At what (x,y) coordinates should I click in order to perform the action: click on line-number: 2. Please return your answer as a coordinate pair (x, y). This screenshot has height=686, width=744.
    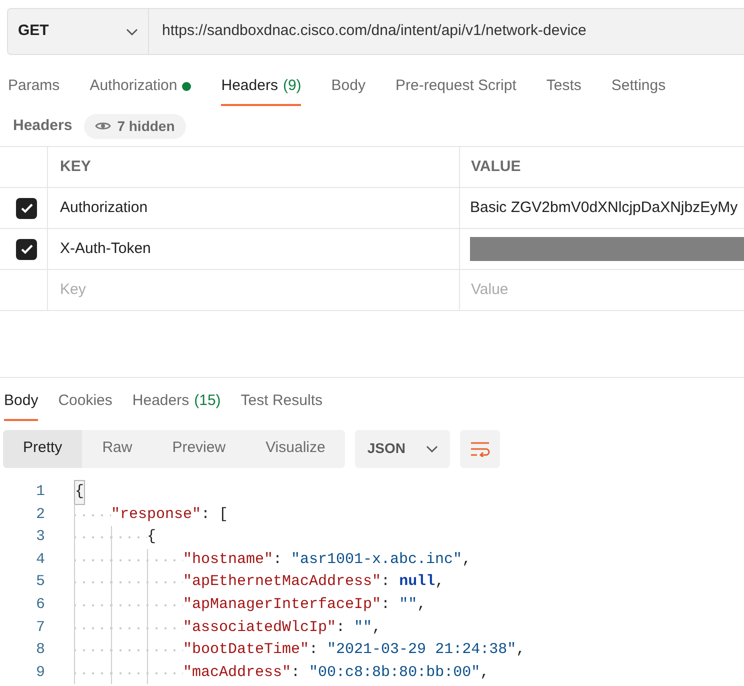
    Looking at the image, I should click on (40, 514).